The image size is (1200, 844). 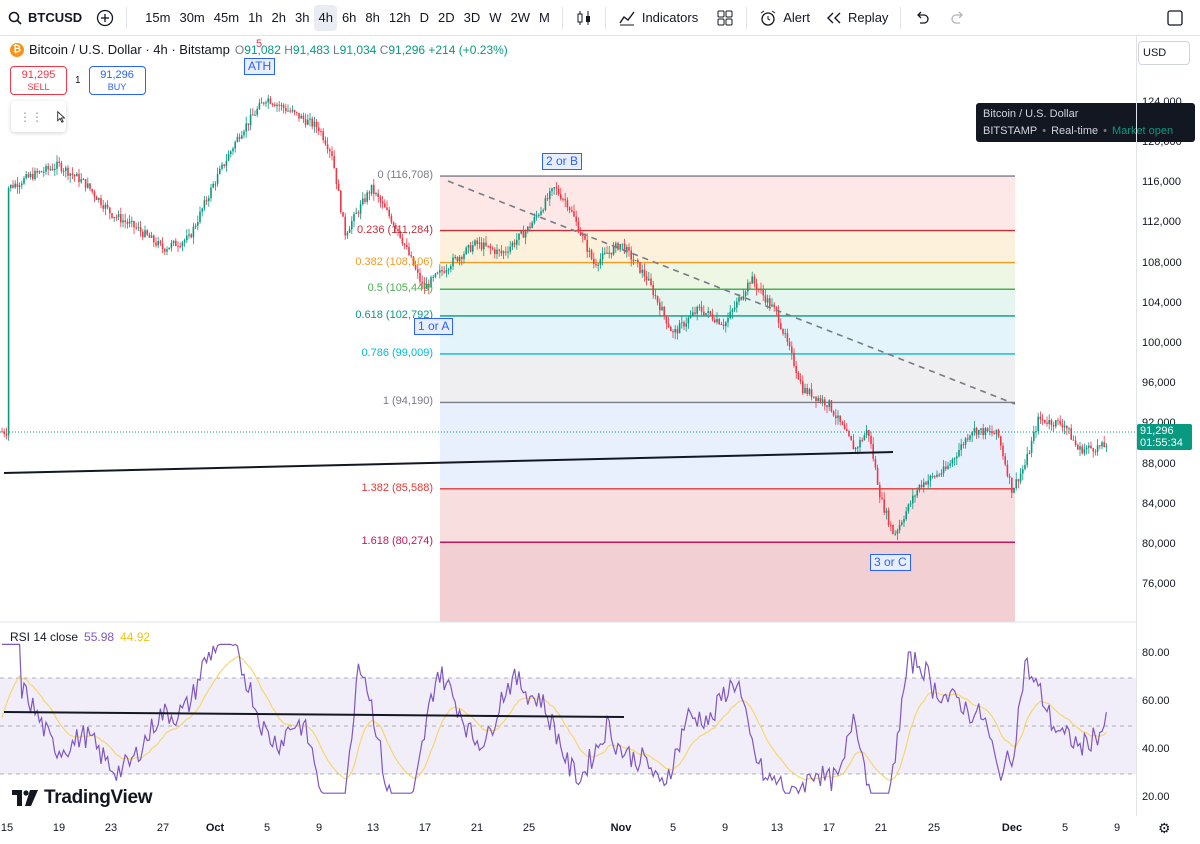 What do you see at coordinates (397, 487) in the screenshot?
I see `fib-level-label: 1.382 (85,588)` at bounding box center [397, 487].